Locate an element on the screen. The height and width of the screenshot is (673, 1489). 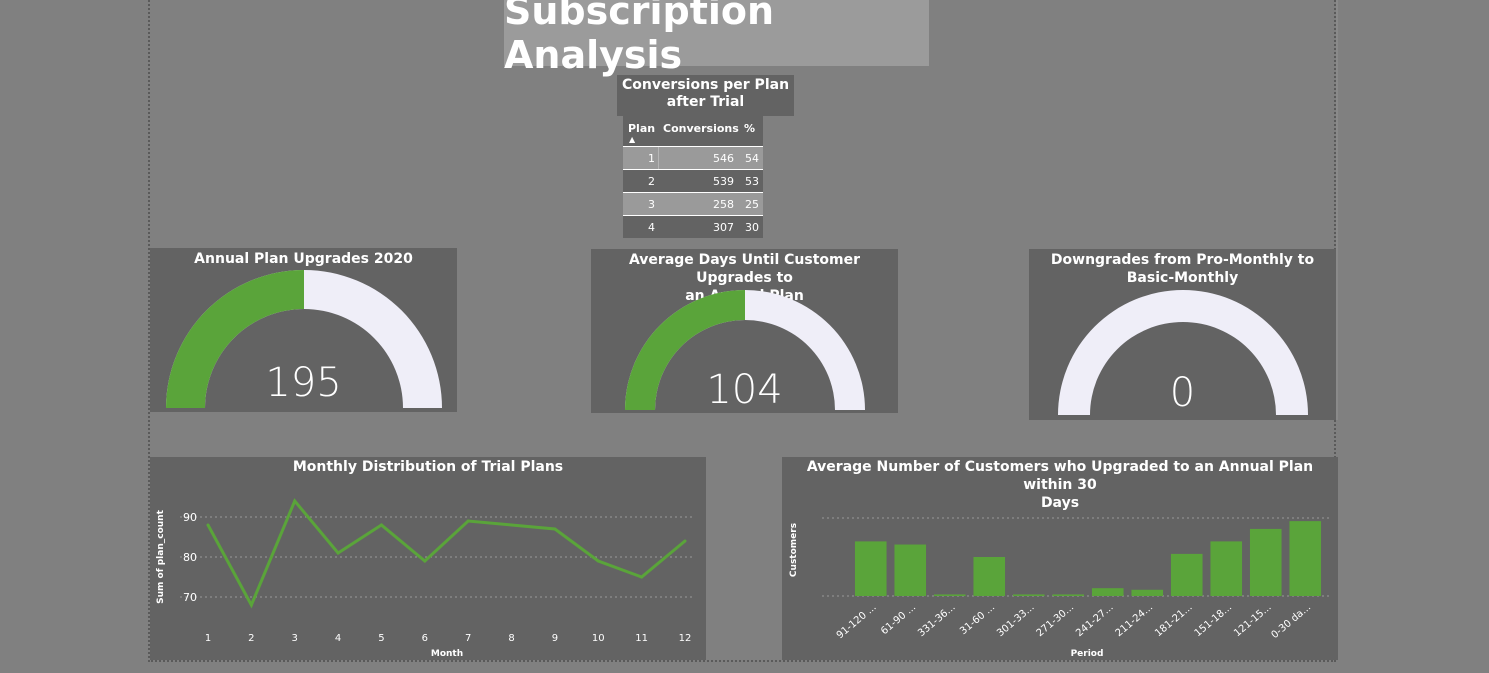
header-conversions: Conversions is located at coordinates (701, 128).